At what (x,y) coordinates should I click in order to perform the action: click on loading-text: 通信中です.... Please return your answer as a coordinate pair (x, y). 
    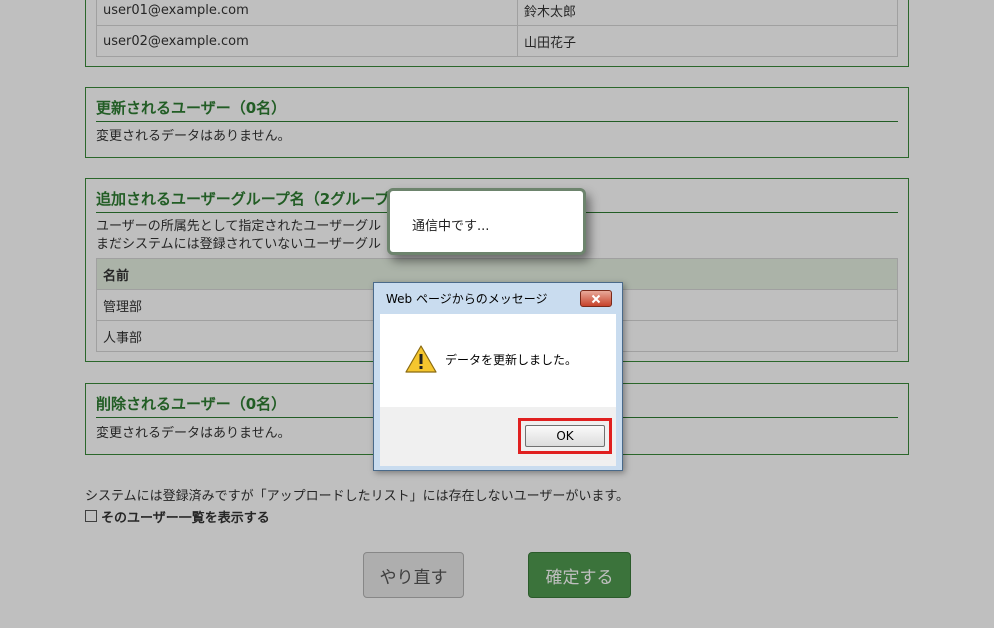
    Looking at the image, I should click on (451, 226).